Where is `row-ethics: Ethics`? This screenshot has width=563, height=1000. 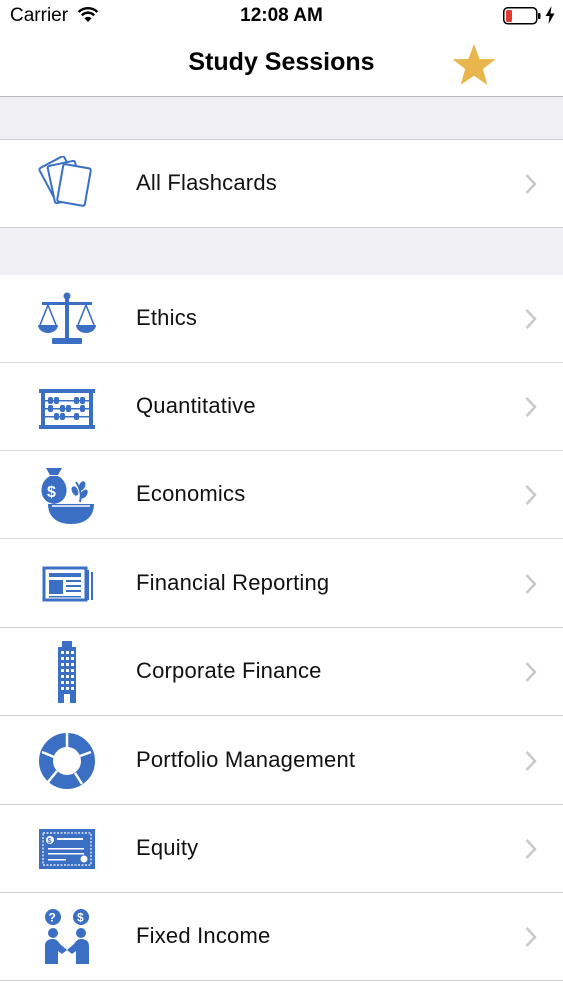
row-ethics: Ethics is located at coordinates (281, 319).